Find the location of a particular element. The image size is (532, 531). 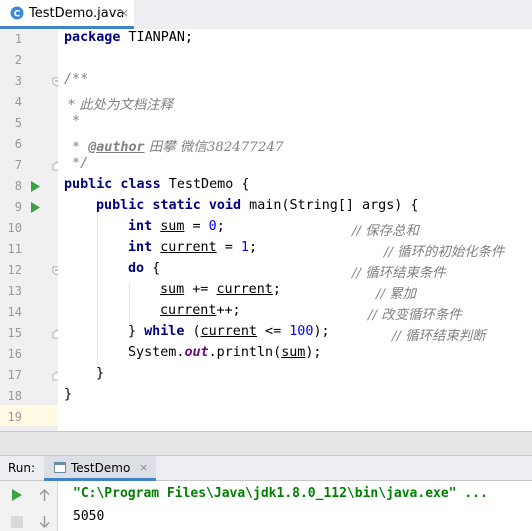

java-class-icon: C is located at coordinates (17, 13).